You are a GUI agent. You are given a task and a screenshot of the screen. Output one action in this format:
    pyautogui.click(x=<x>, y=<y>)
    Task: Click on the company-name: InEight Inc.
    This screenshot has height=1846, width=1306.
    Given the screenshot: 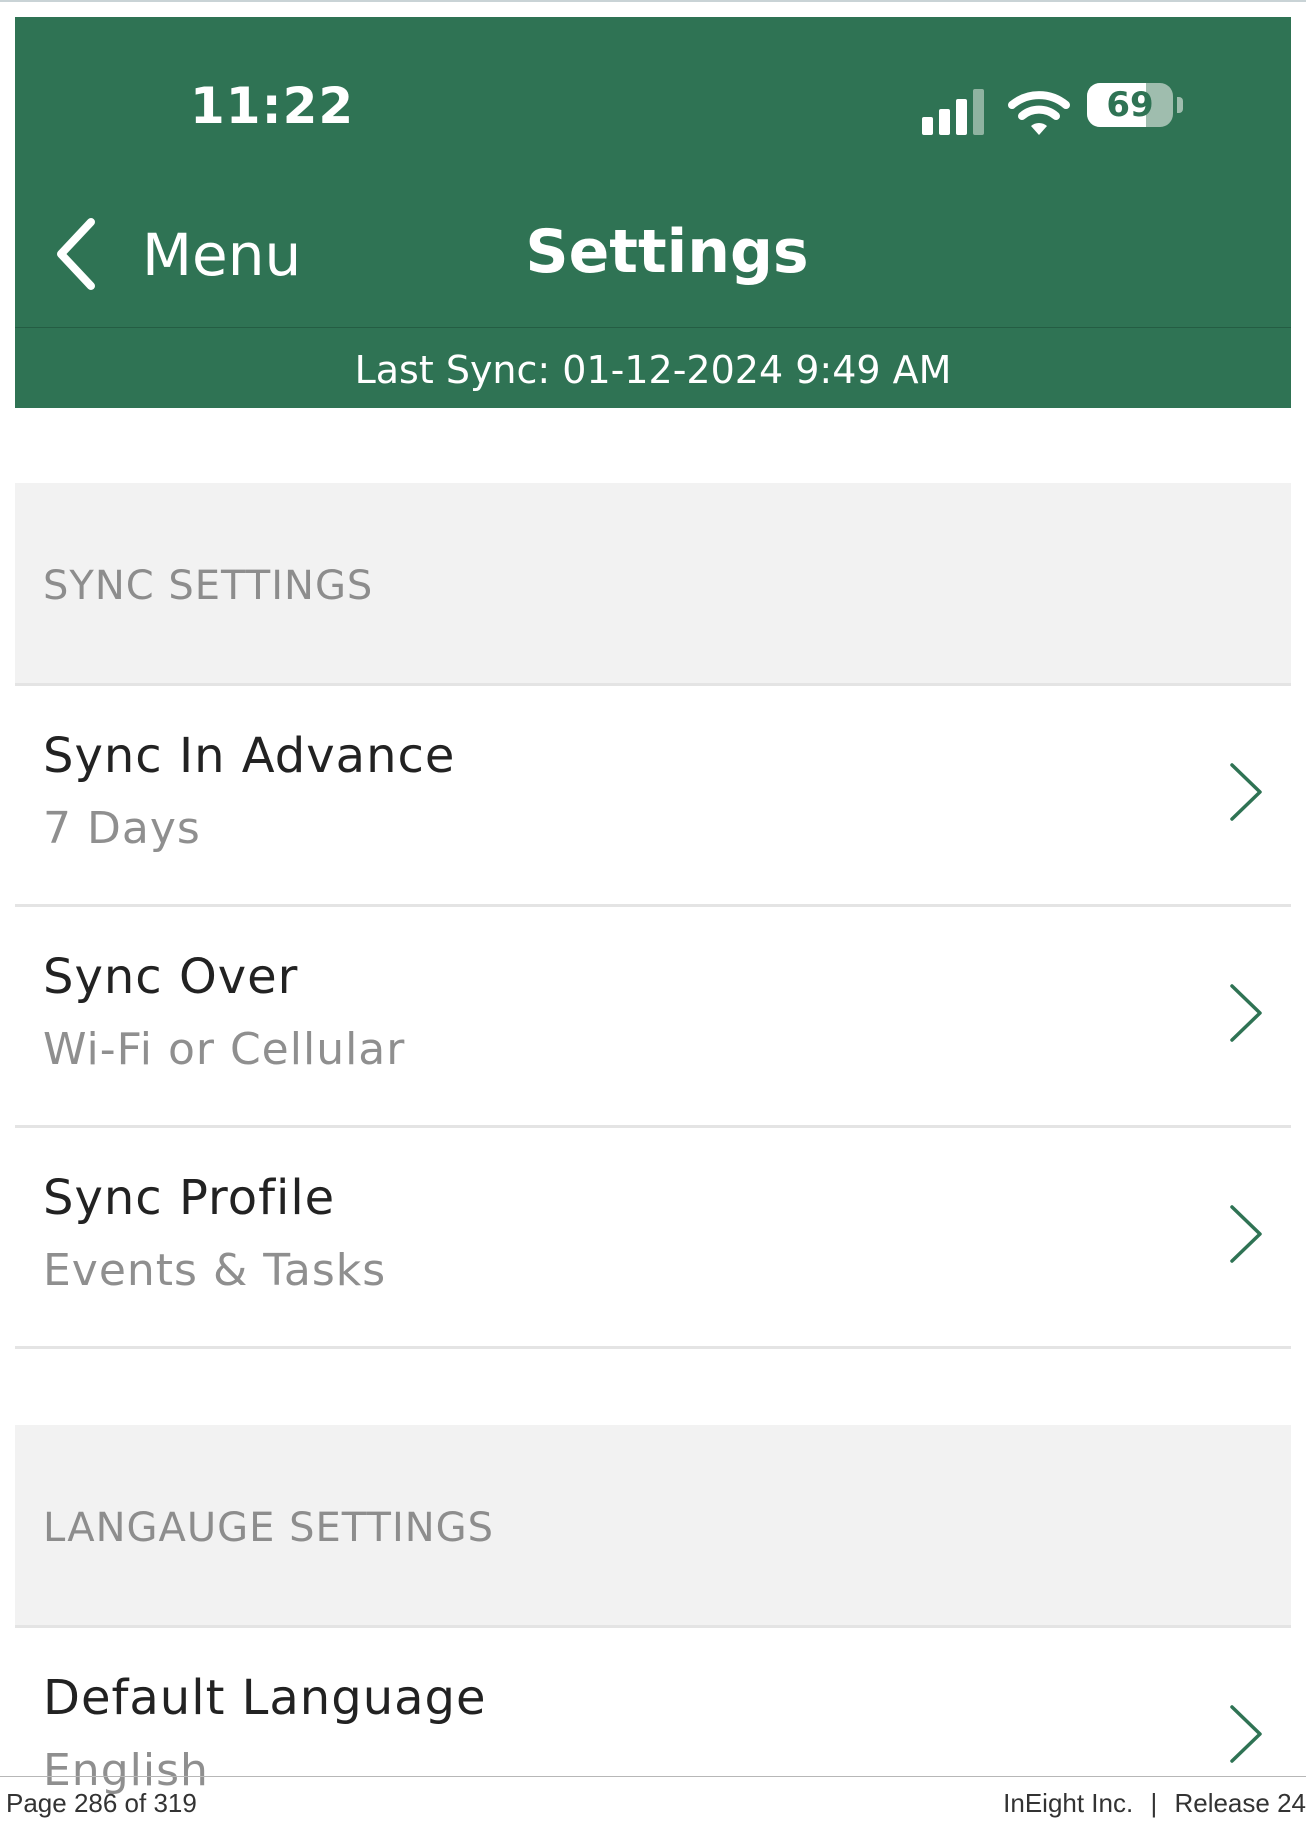 What is the action you would take?
    pyautogui.click(x=1068, y=1803)
    